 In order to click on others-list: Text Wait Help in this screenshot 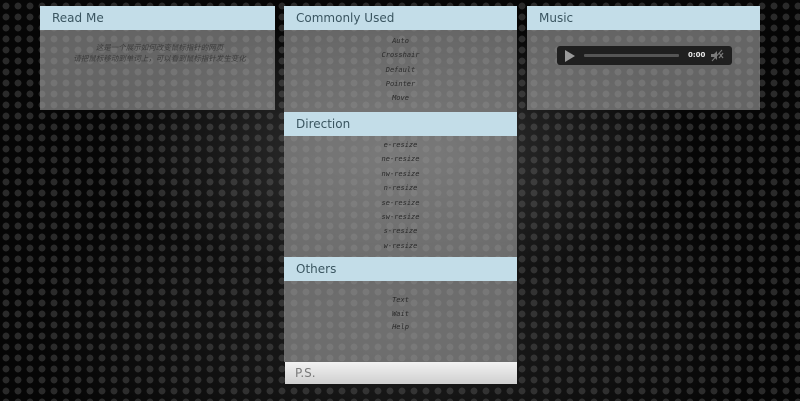, I will do `click(400, 308)`.